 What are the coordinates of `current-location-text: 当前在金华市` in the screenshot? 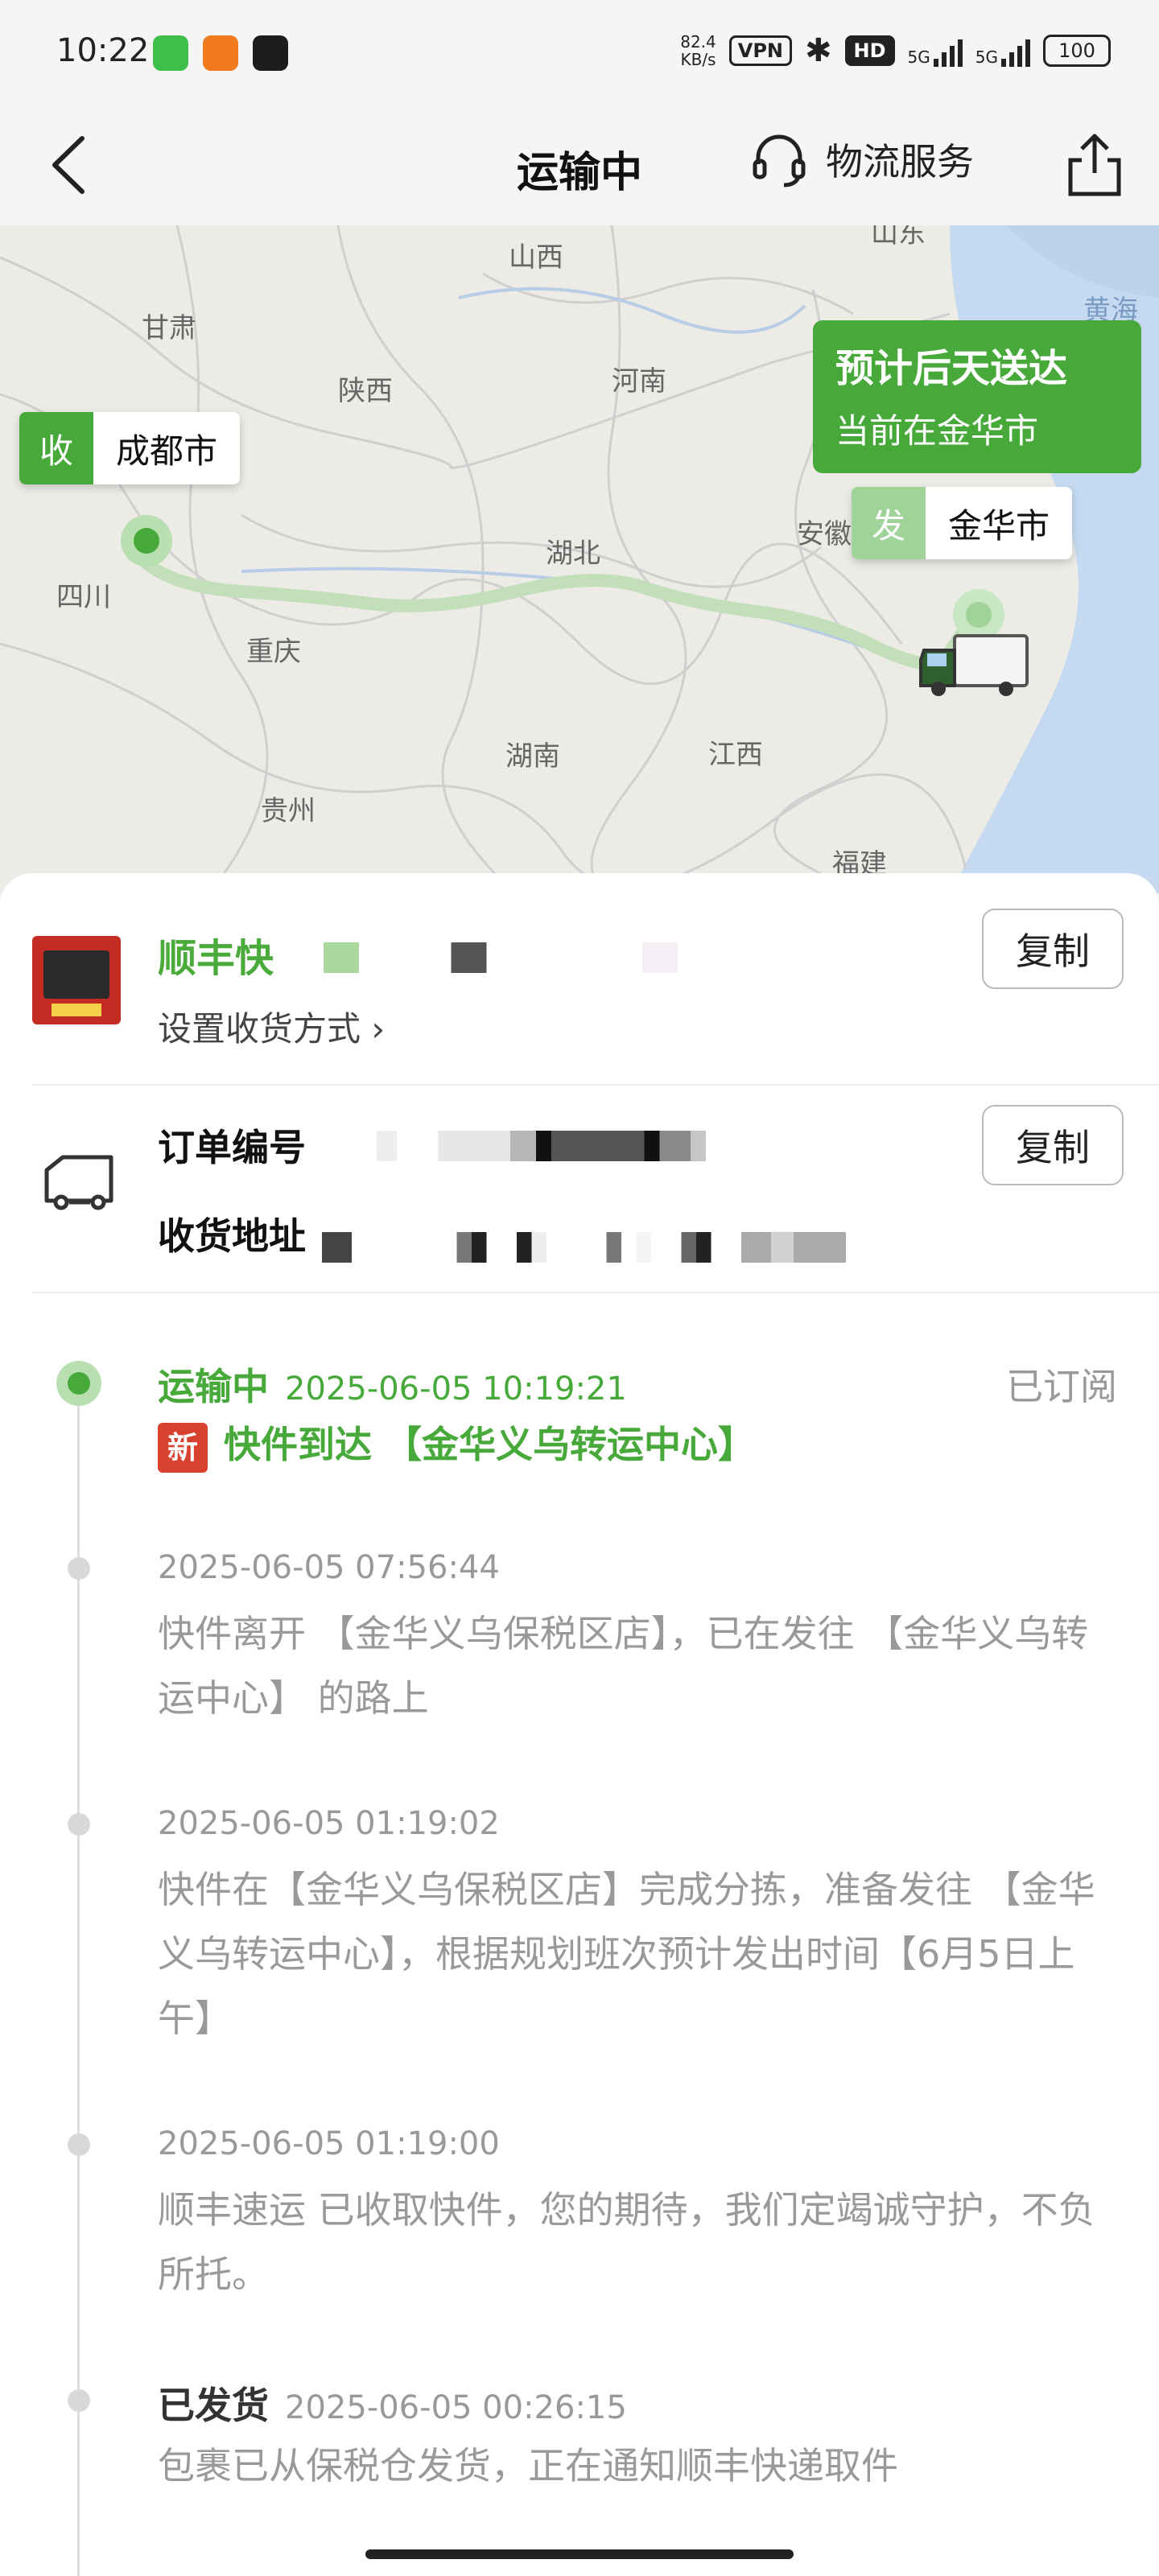 It's located at (937, 431).